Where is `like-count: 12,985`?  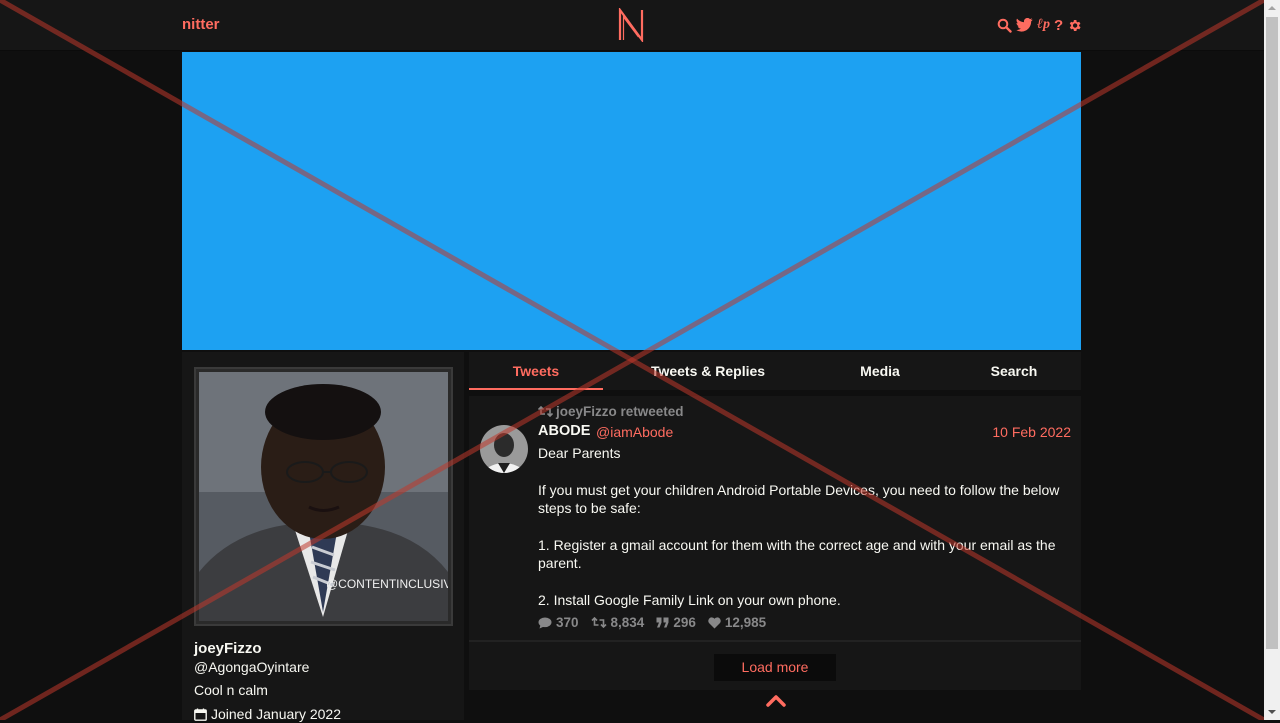 like-count: 12,985 is located at coordinates (737, 622).